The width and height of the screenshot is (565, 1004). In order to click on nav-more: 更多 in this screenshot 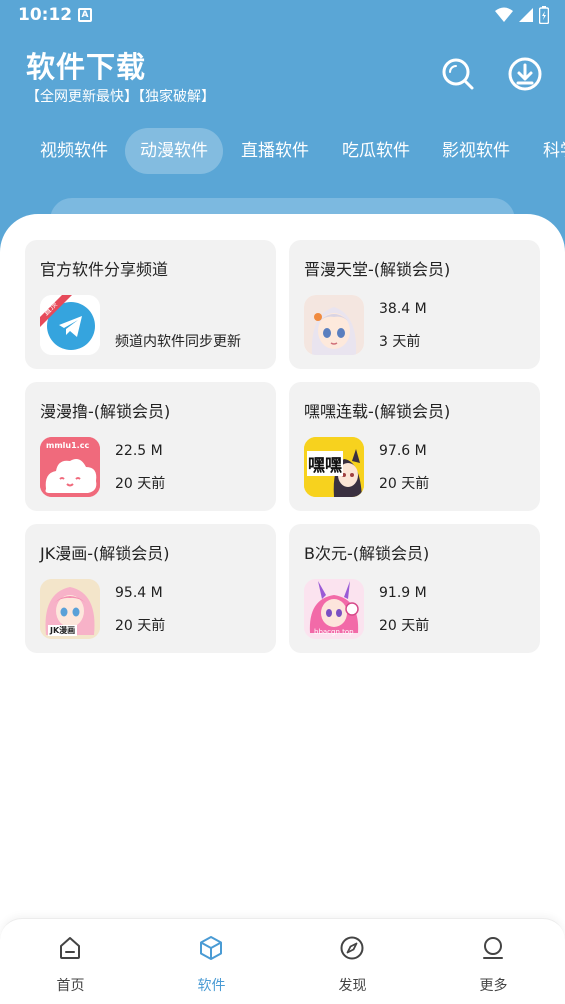, I will do `click(493, 961)`.